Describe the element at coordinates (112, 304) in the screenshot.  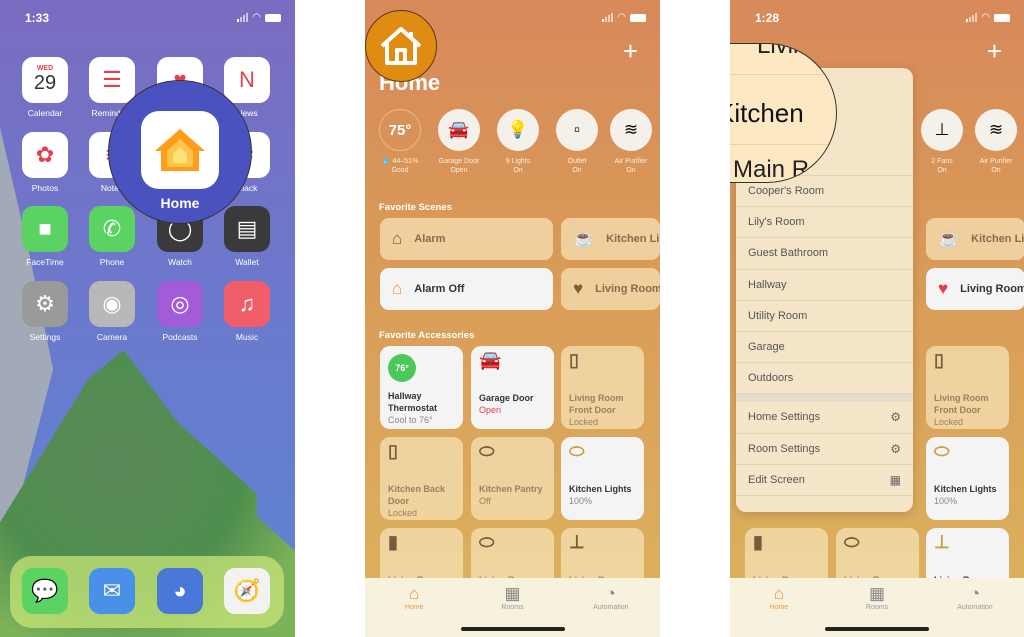
I see `camera-icon: ◉` at that location.